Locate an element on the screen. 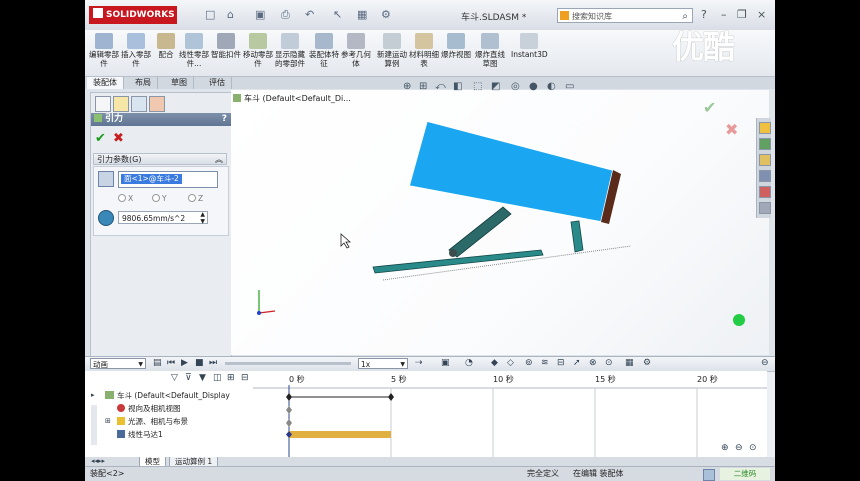 The image size is (860, 481). help-icon: ? is located at coordinates (704, 14).